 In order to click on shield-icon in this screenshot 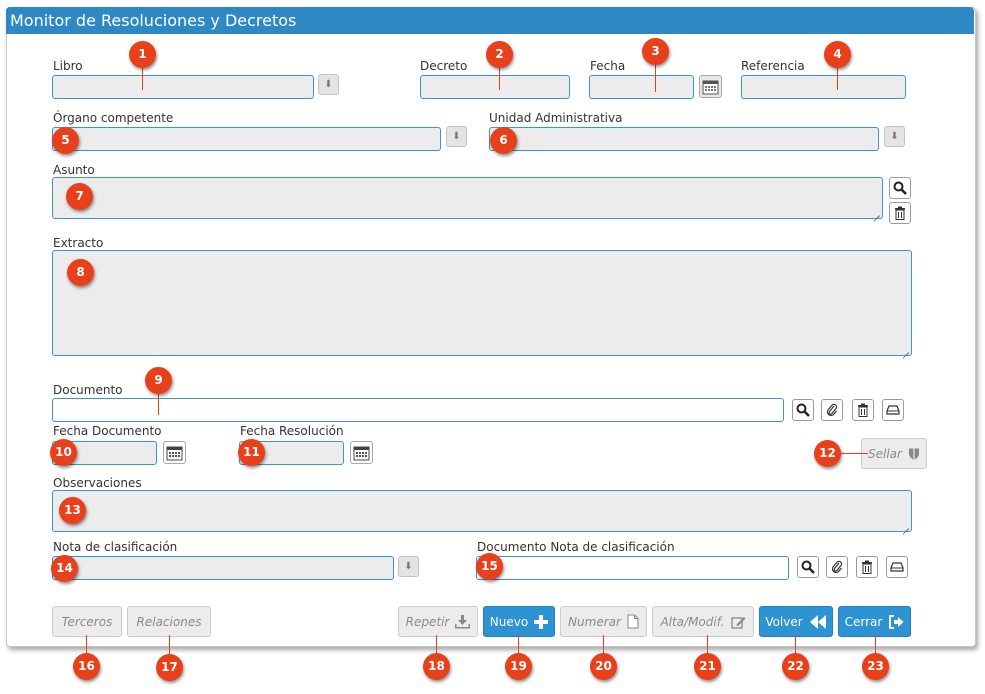, I will do `click(913, 454)`.